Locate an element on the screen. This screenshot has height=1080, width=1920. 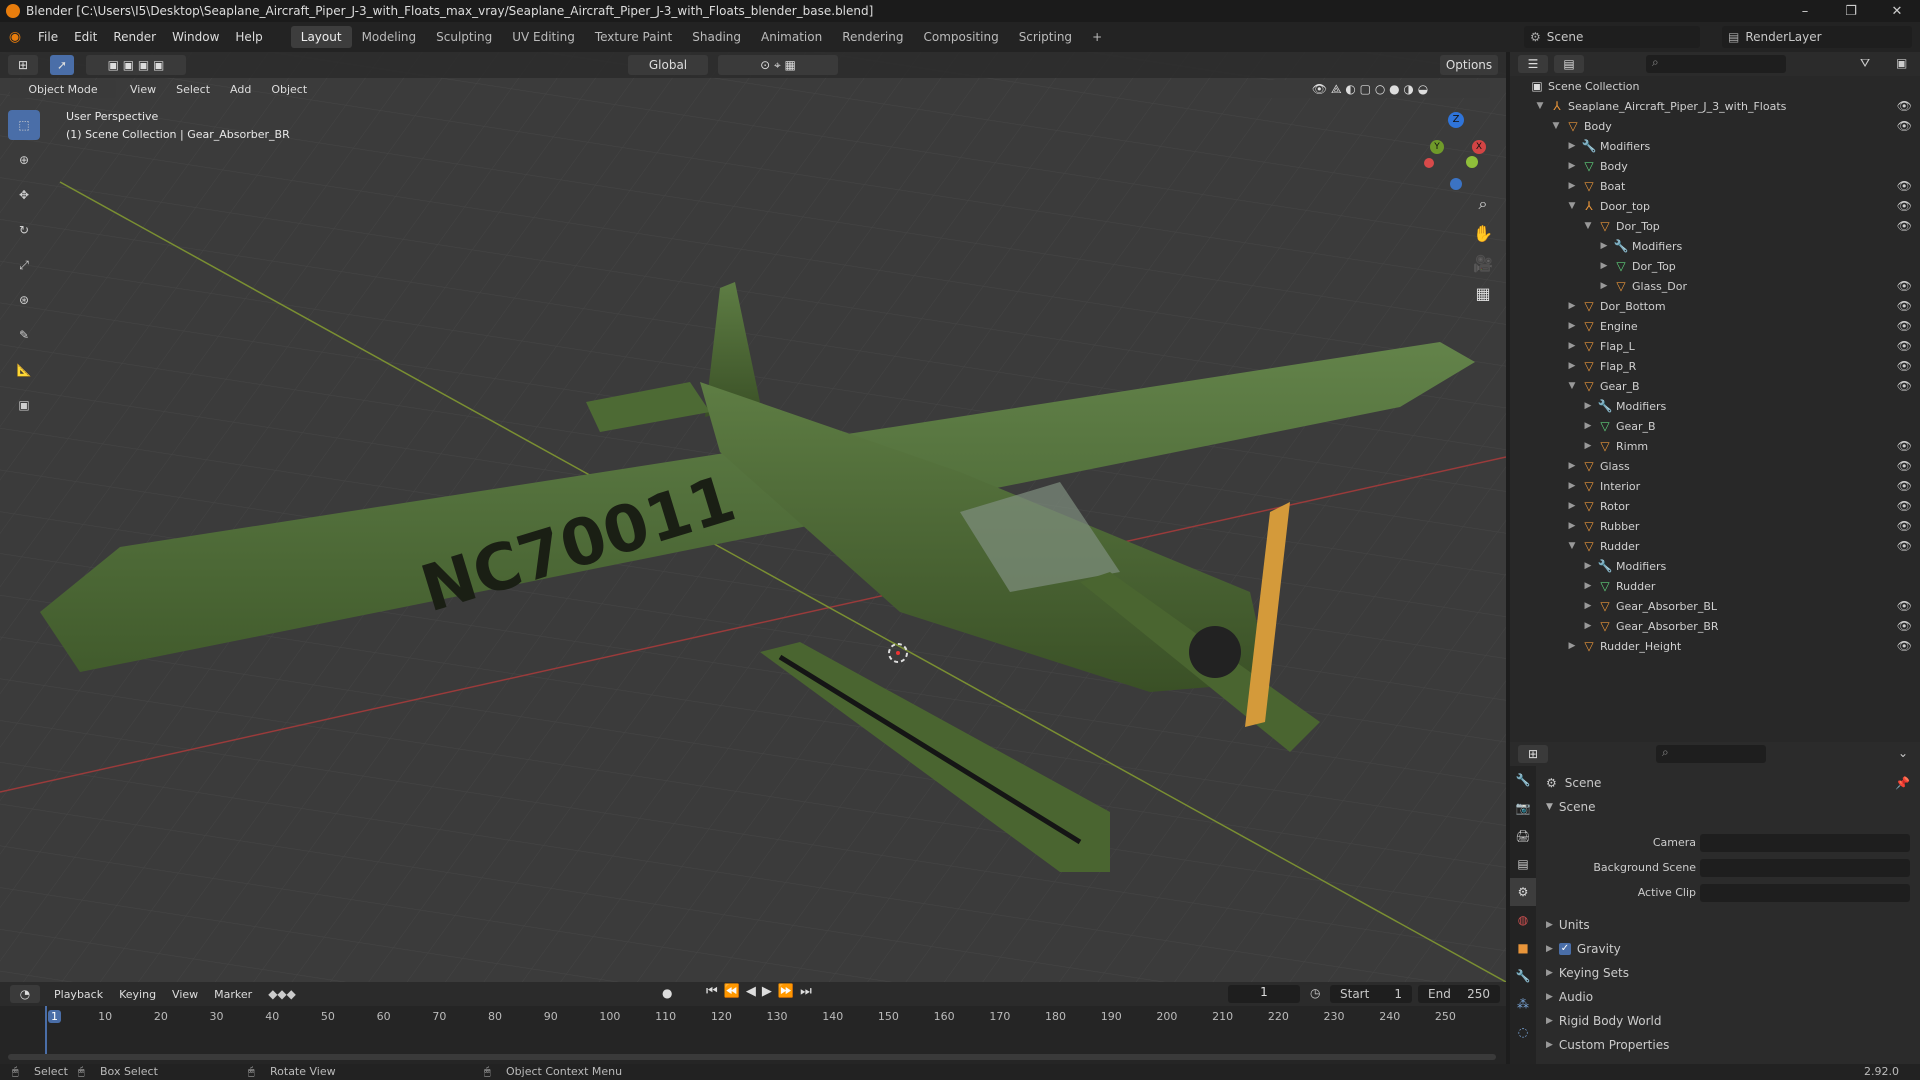
properties-section: ▶ Keying Sets is located at coordinates (1587, 973).